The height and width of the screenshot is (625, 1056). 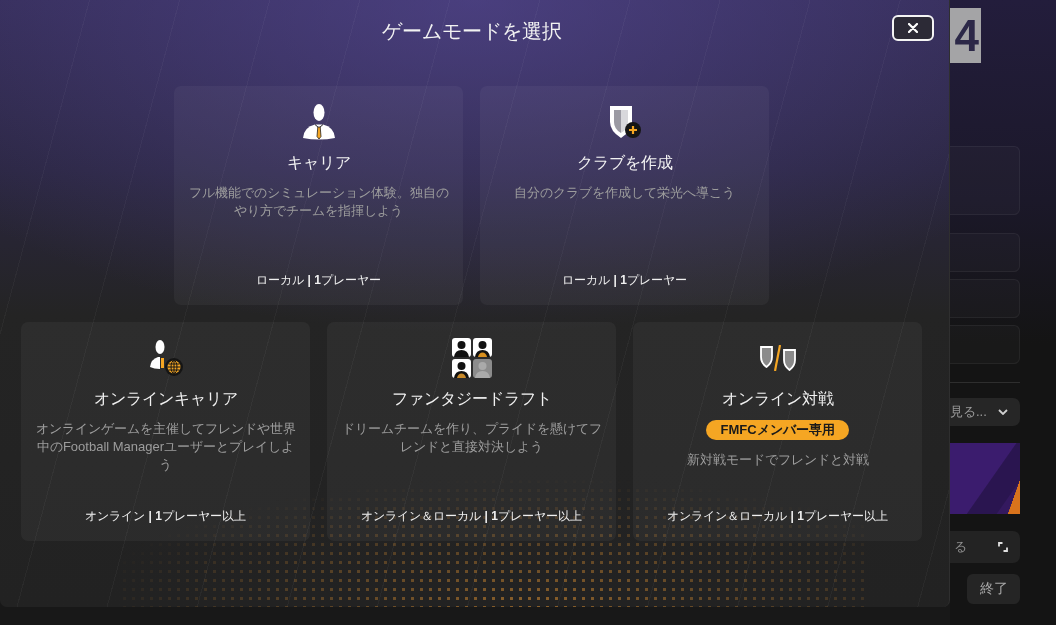 What do you see at coordinates (471, 358) in the screenshot?
I see `portrait-grid-icon` at bounding box center [471, 358].